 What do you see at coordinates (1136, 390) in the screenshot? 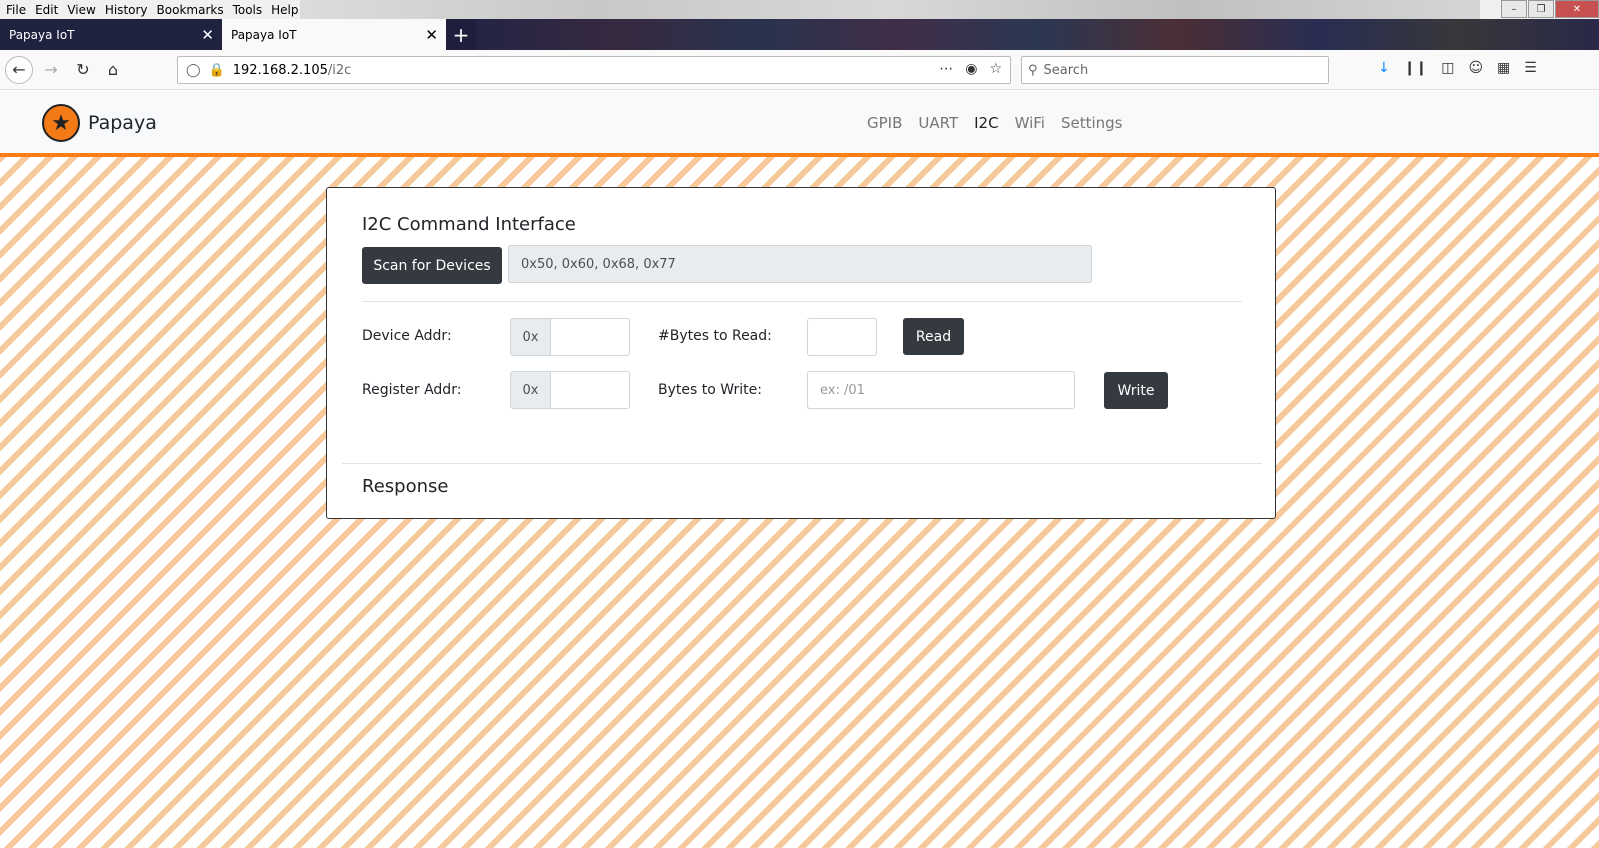
I see `write-button: Write` at bounding box center [1136, 390].